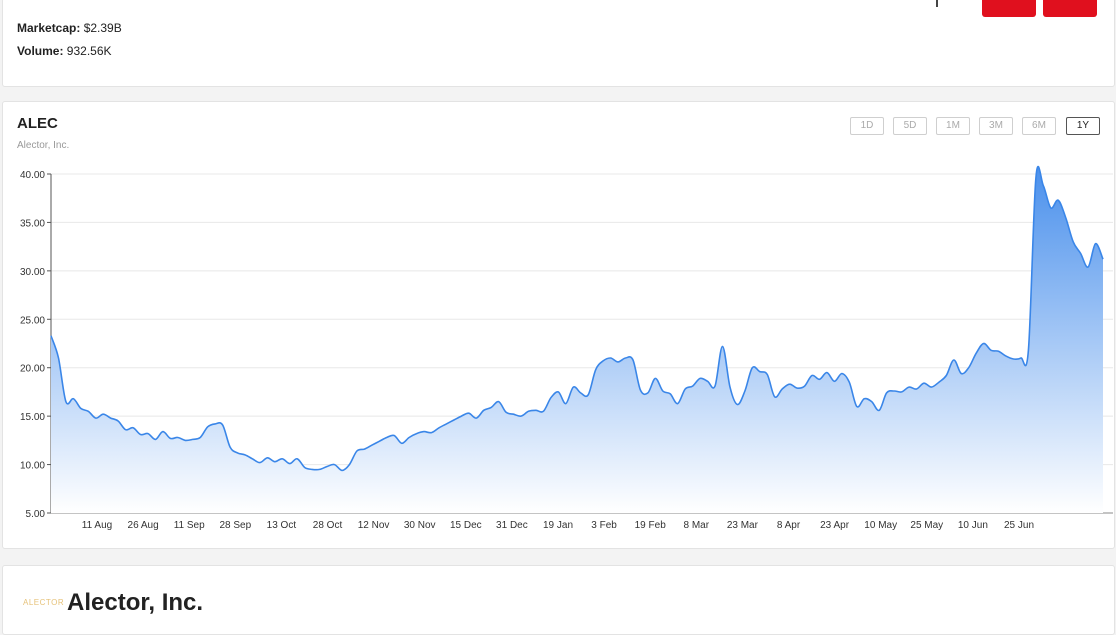 This screenshot has width=1116, height=635. I want to click on x-tick-label: 23 Mar, so click(743, 525).